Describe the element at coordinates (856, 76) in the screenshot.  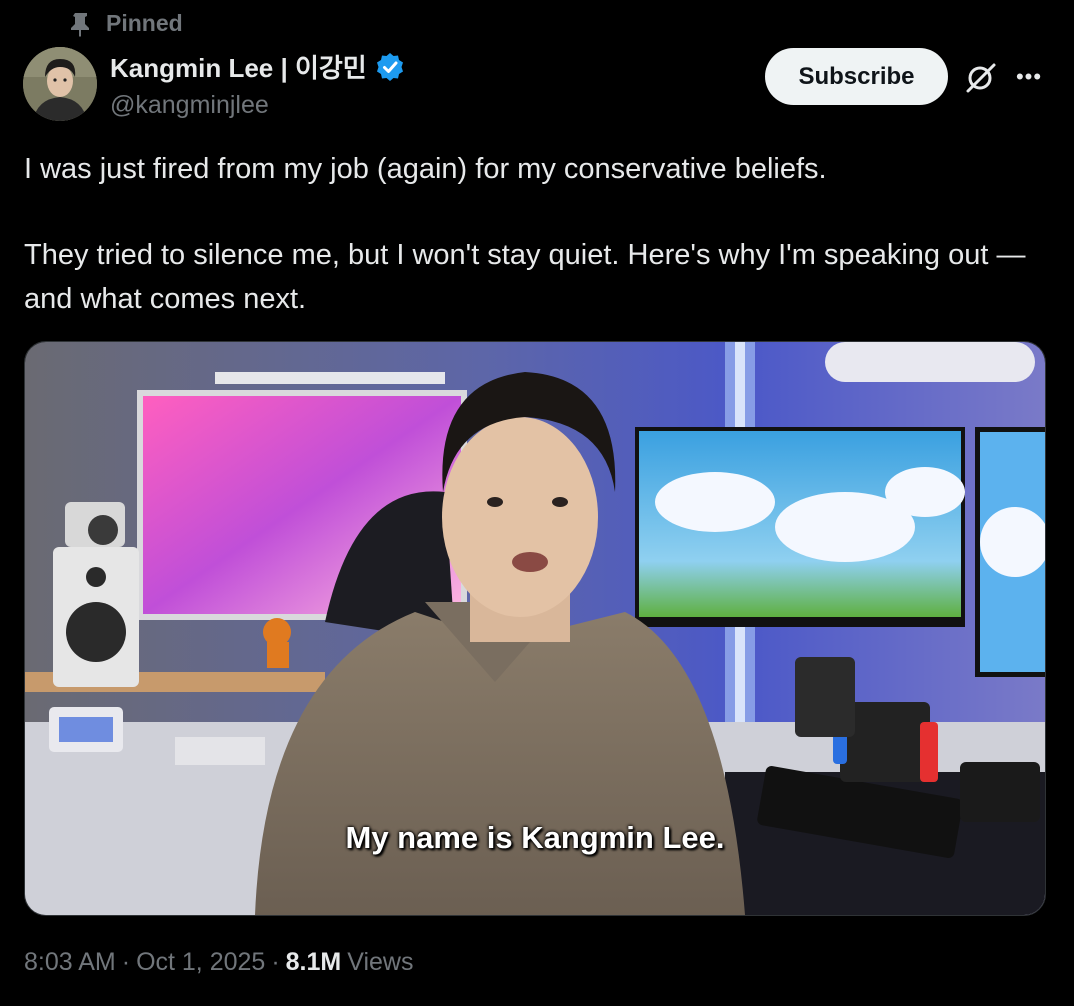
I see `subscribe-button: Subscribe` at that location.